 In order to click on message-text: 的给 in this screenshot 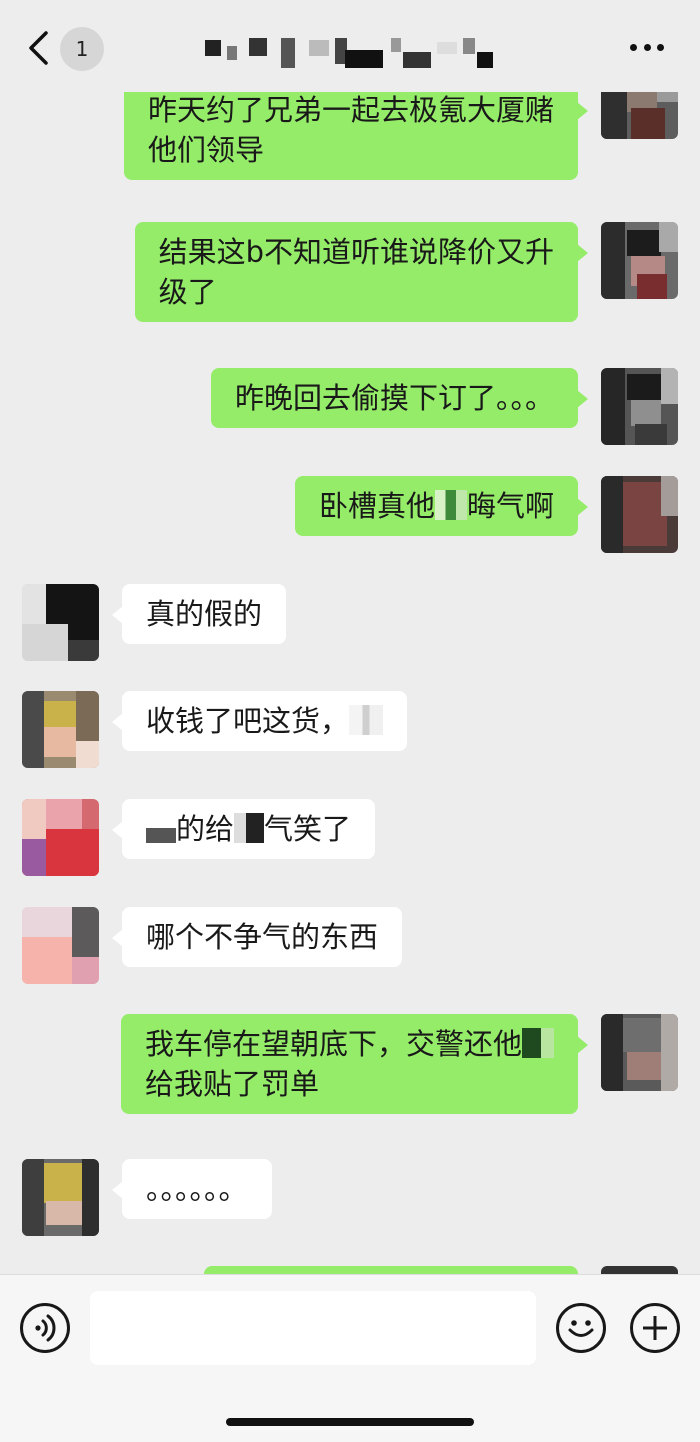, I will do `click(205, 829)`.